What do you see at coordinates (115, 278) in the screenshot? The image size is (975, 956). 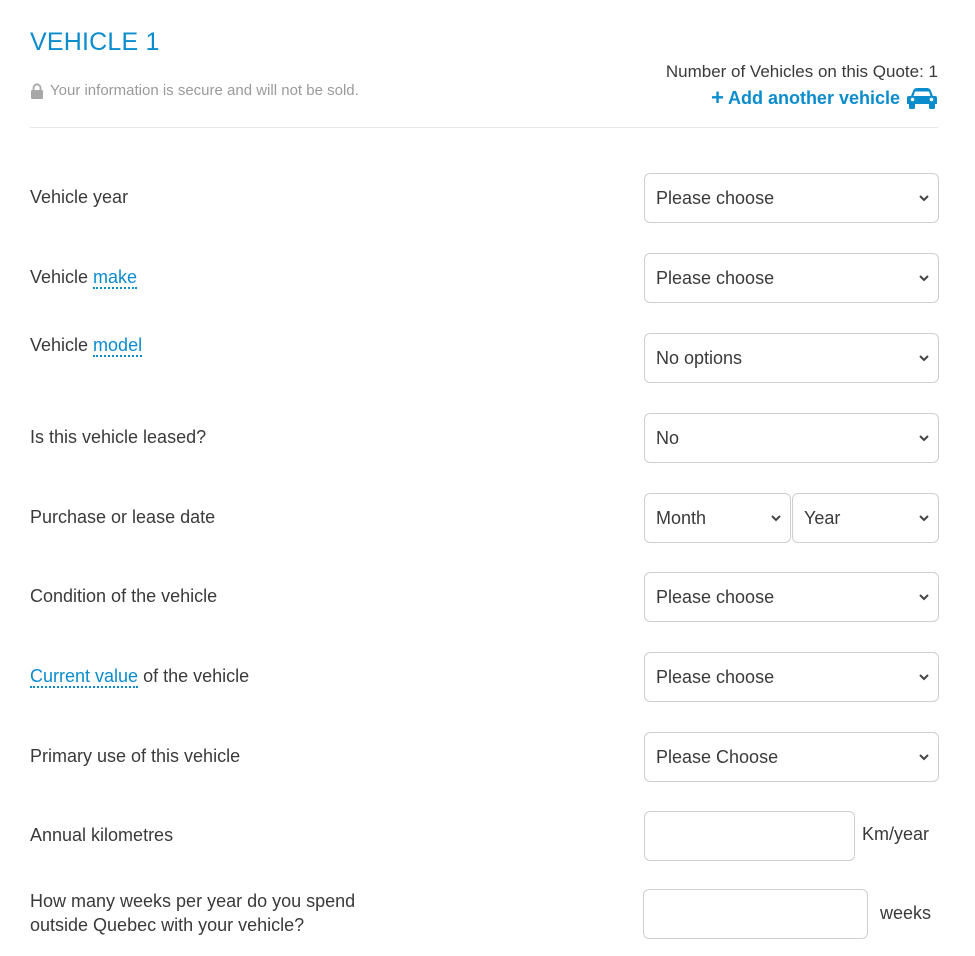 I see `make-help-link: make` at bounding box center [115, 278].